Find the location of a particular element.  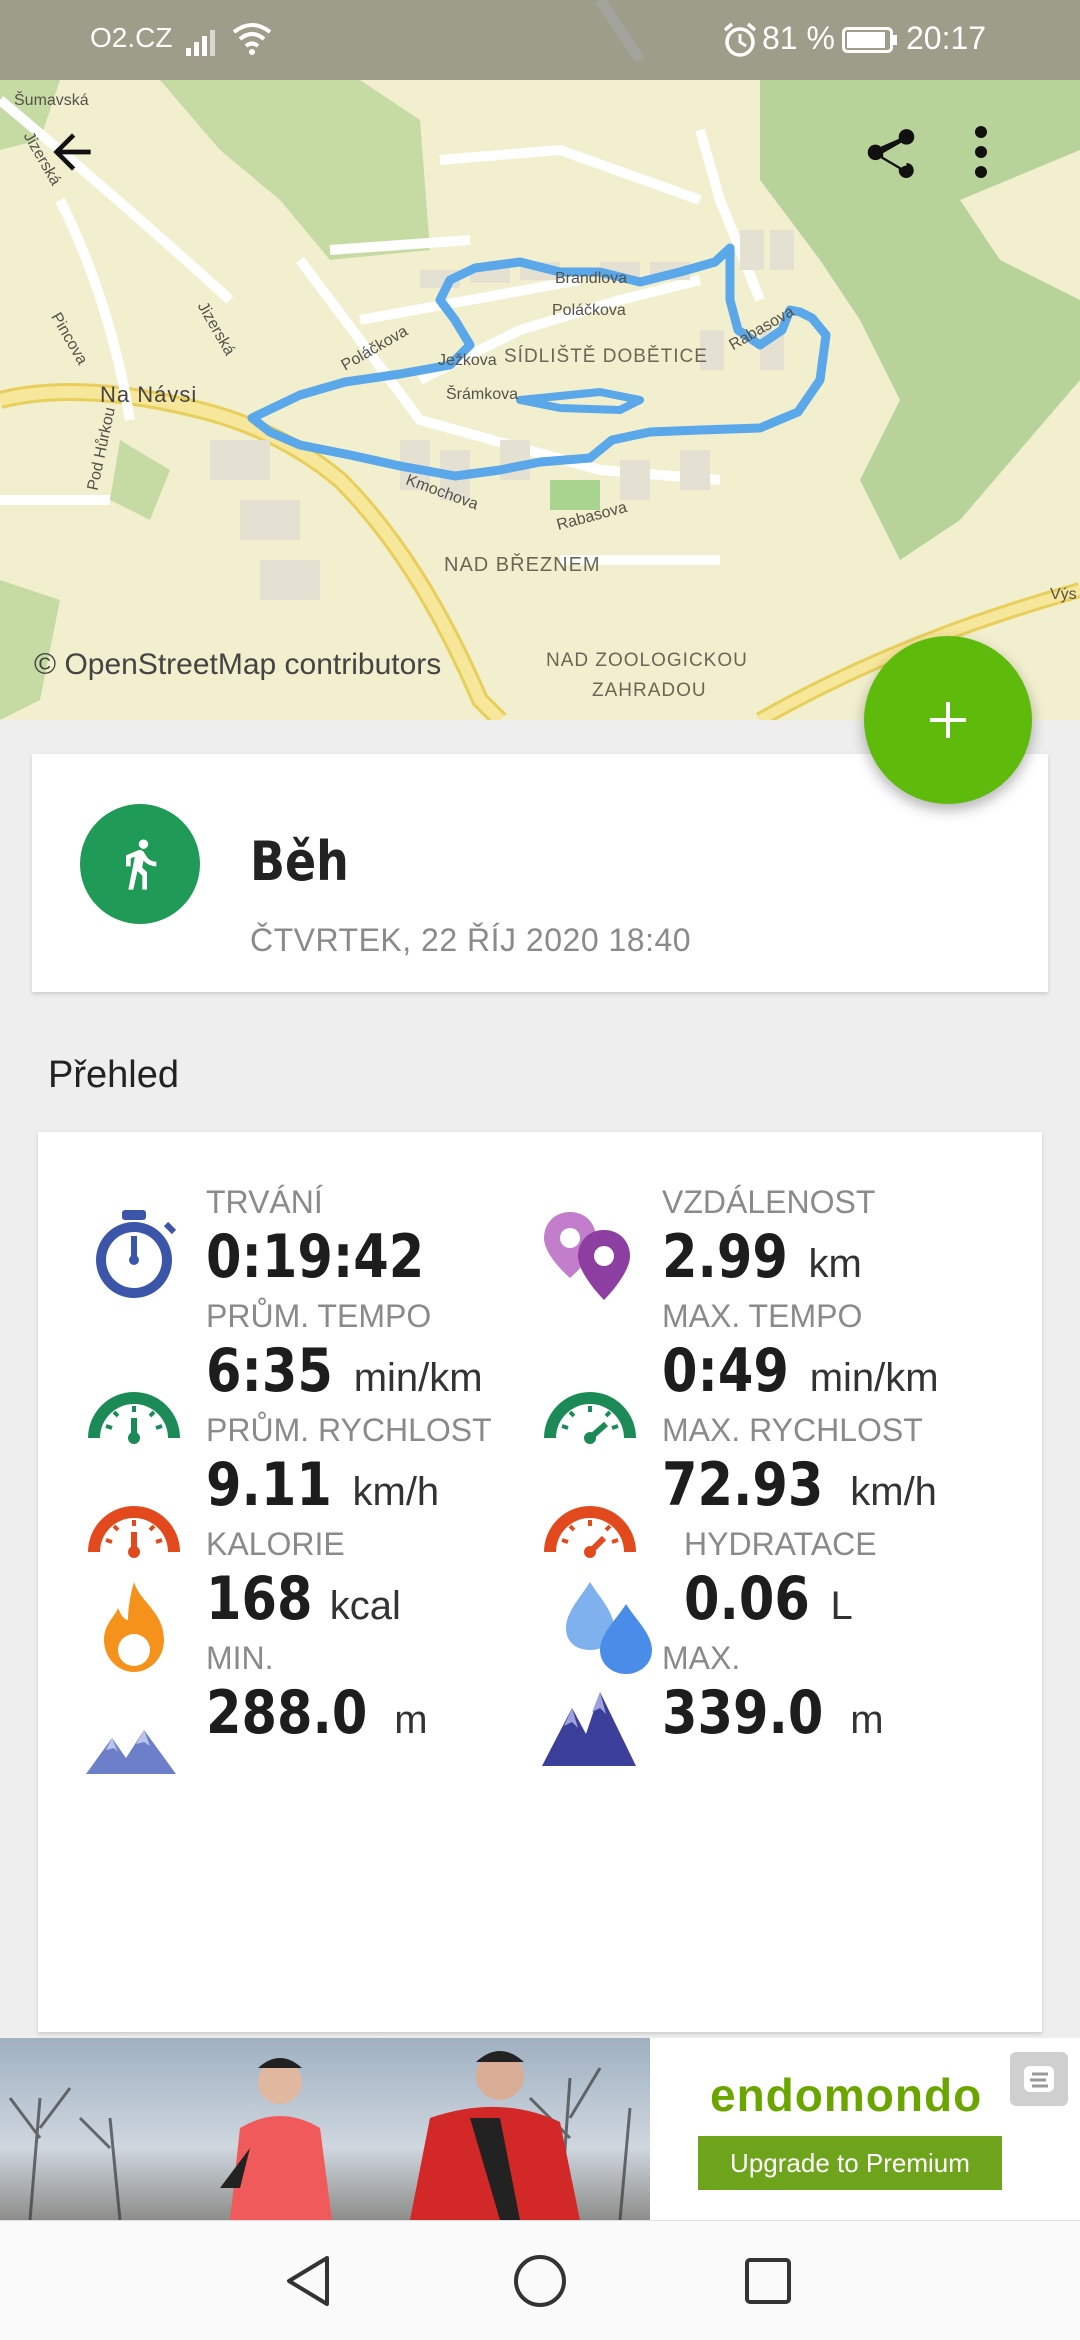

map-label: Ježkova is located at coordinates (467, 360).